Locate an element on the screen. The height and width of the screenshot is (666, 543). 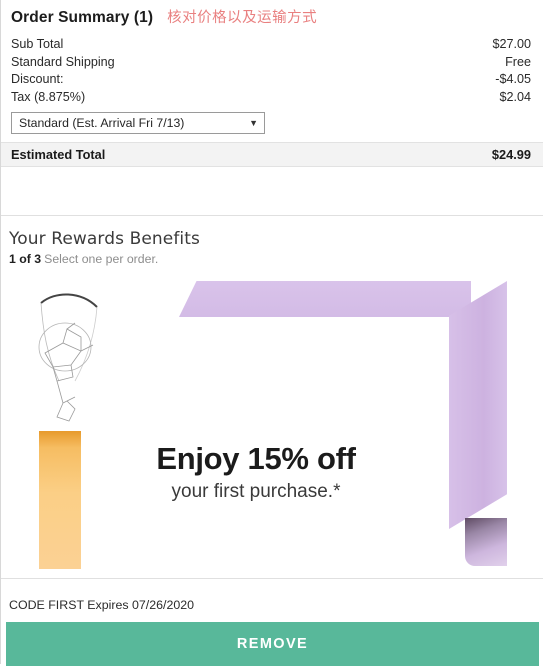
price-label: Tax (8.875%) is located at coordinates (48, 96).